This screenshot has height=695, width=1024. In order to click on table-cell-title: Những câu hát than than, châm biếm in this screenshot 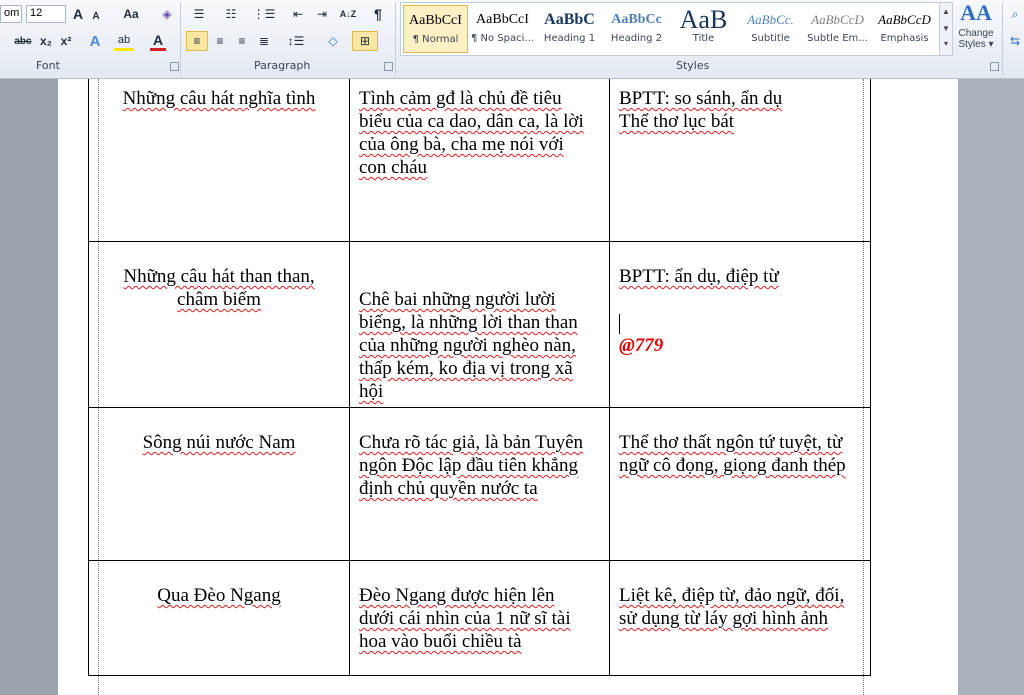, I will do `click(219, 288)`.